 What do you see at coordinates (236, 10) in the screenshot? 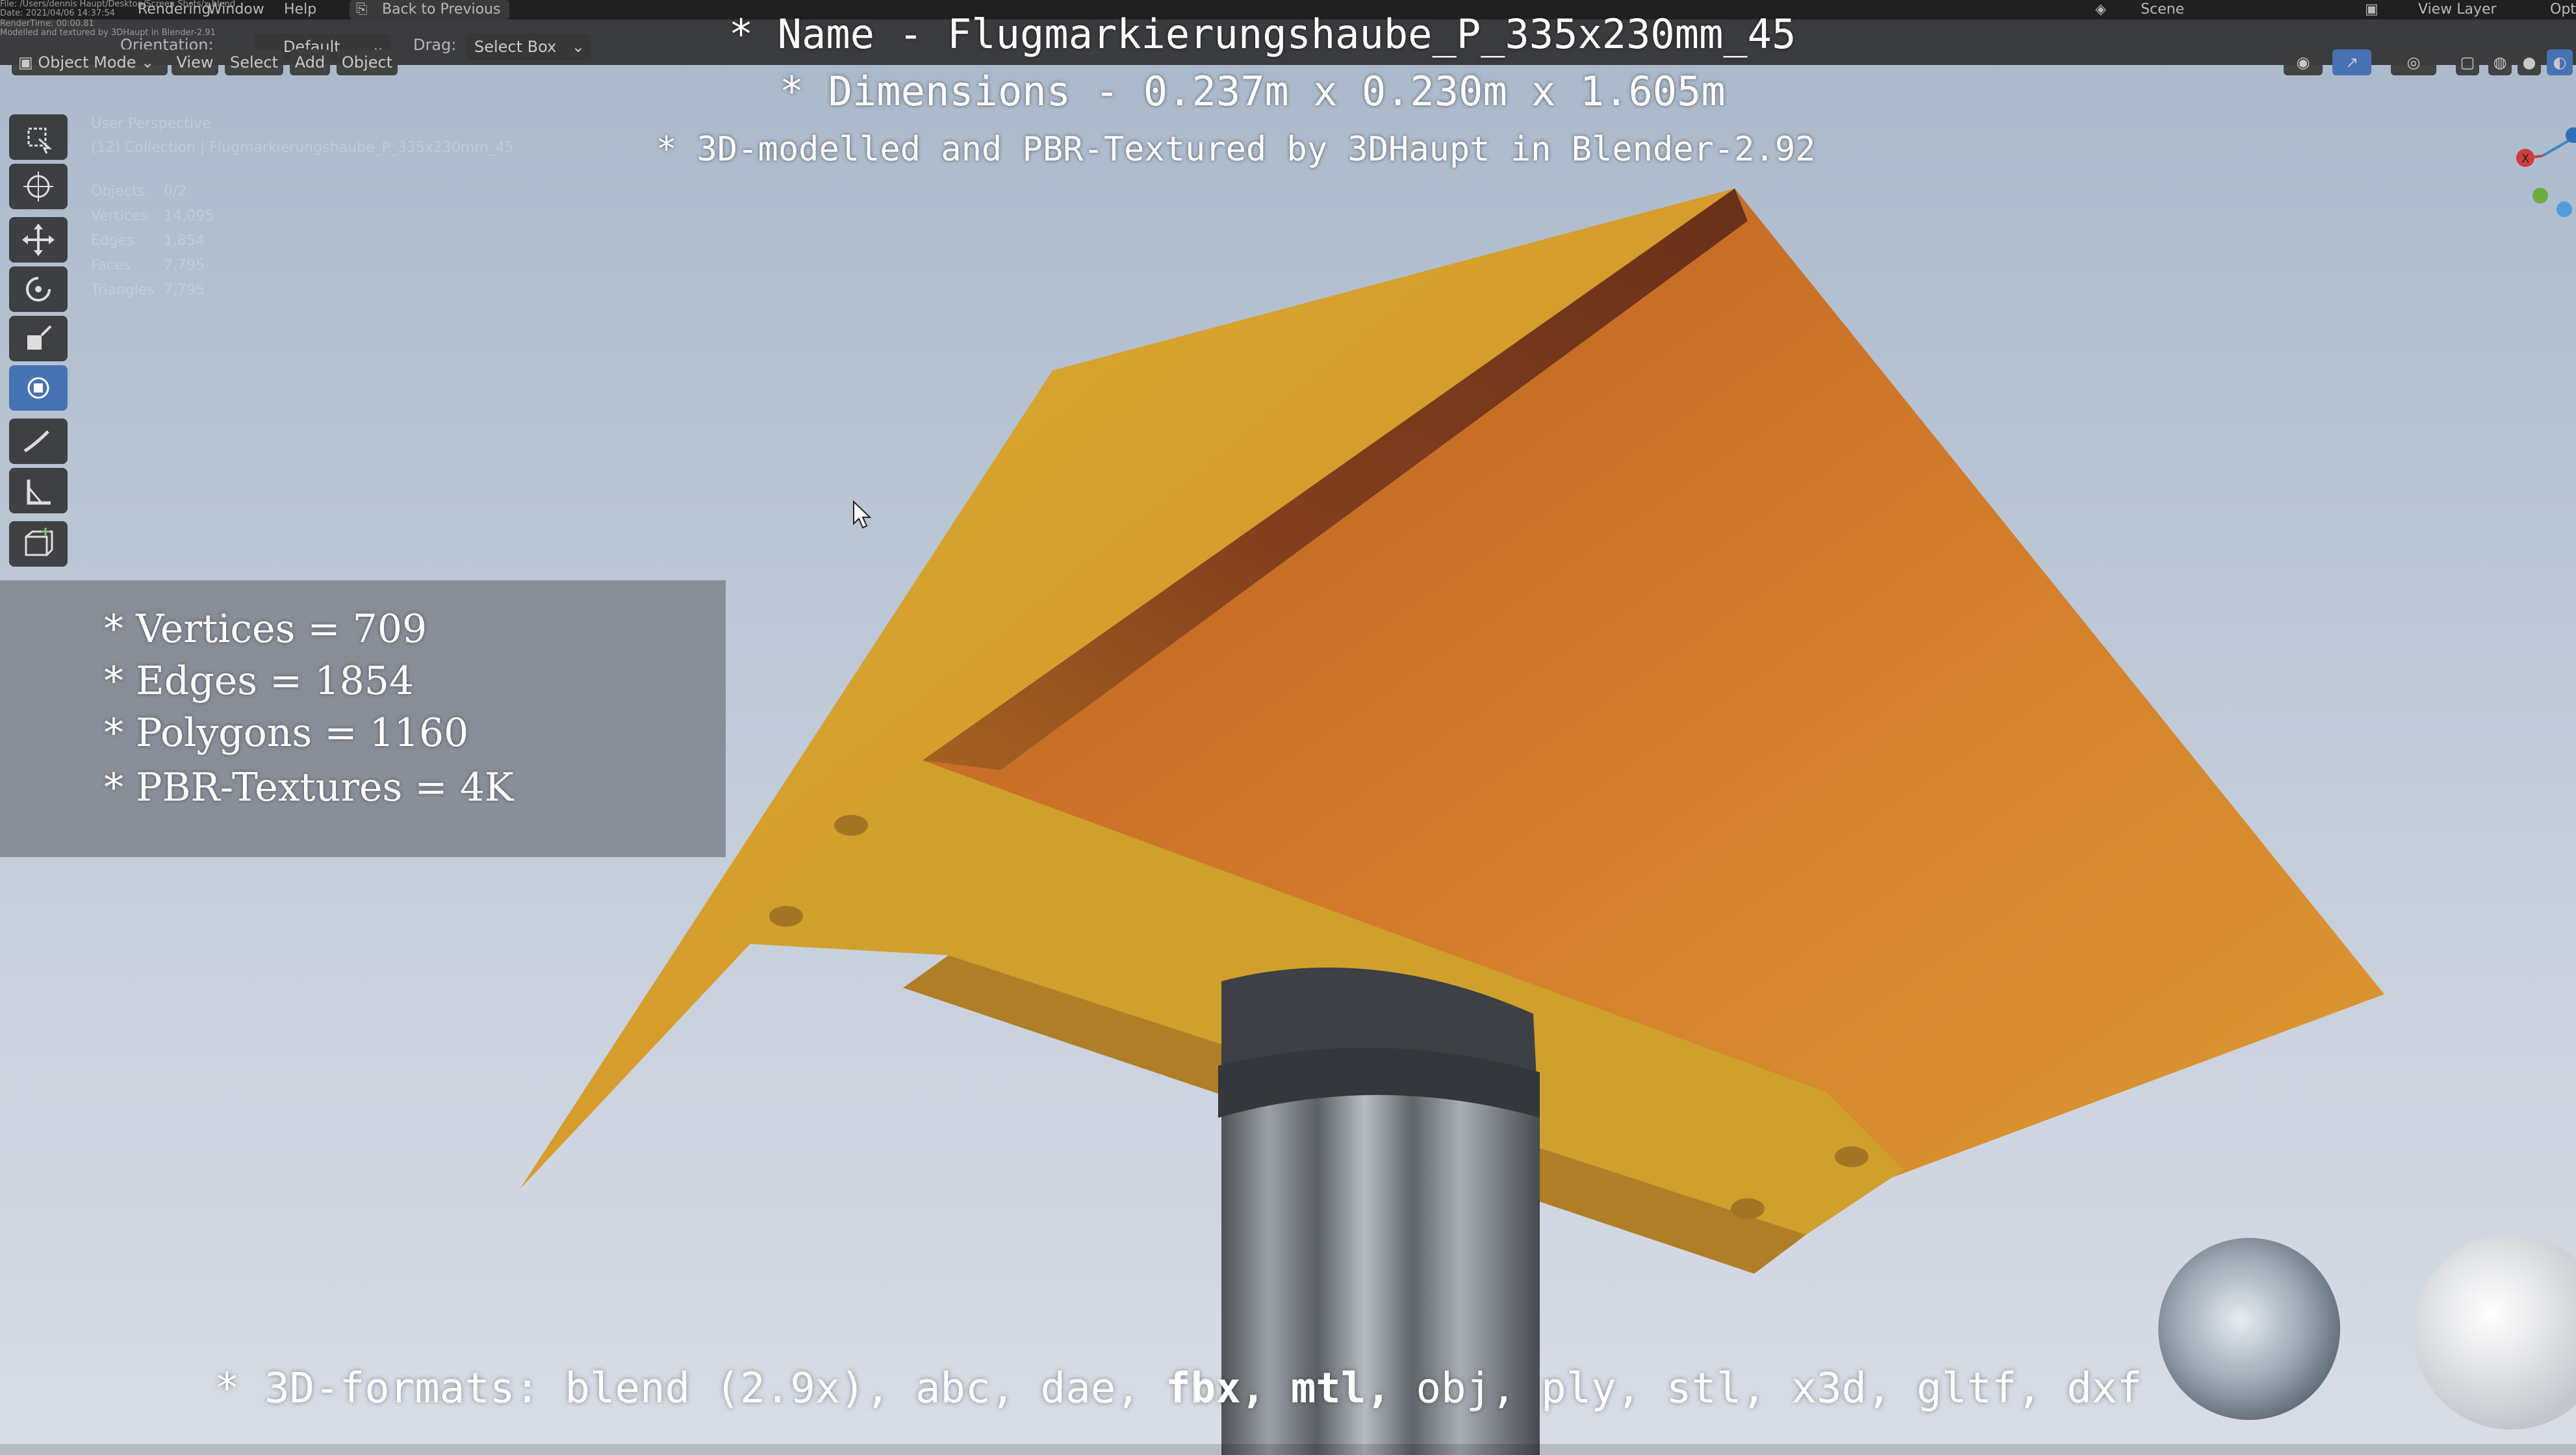
I see `menu-window: Window` at bounding box center [236, 10].